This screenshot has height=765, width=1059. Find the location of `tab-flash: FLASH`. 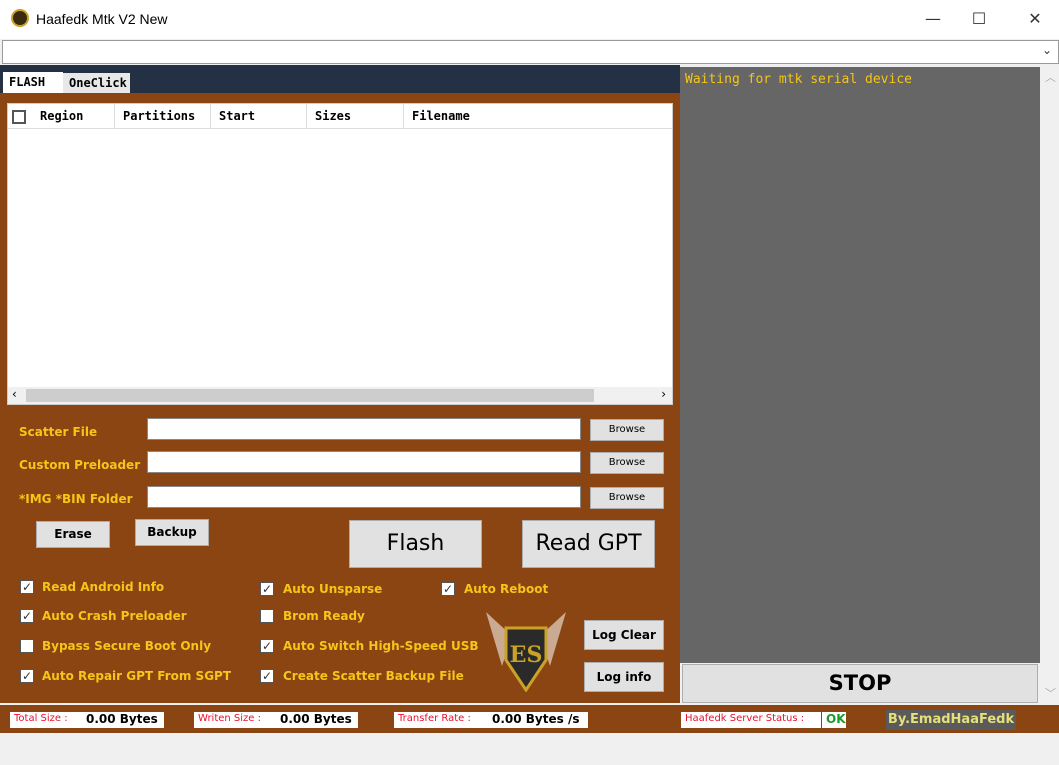

tab-flash: FLASH is located at coordinates (33, 83).